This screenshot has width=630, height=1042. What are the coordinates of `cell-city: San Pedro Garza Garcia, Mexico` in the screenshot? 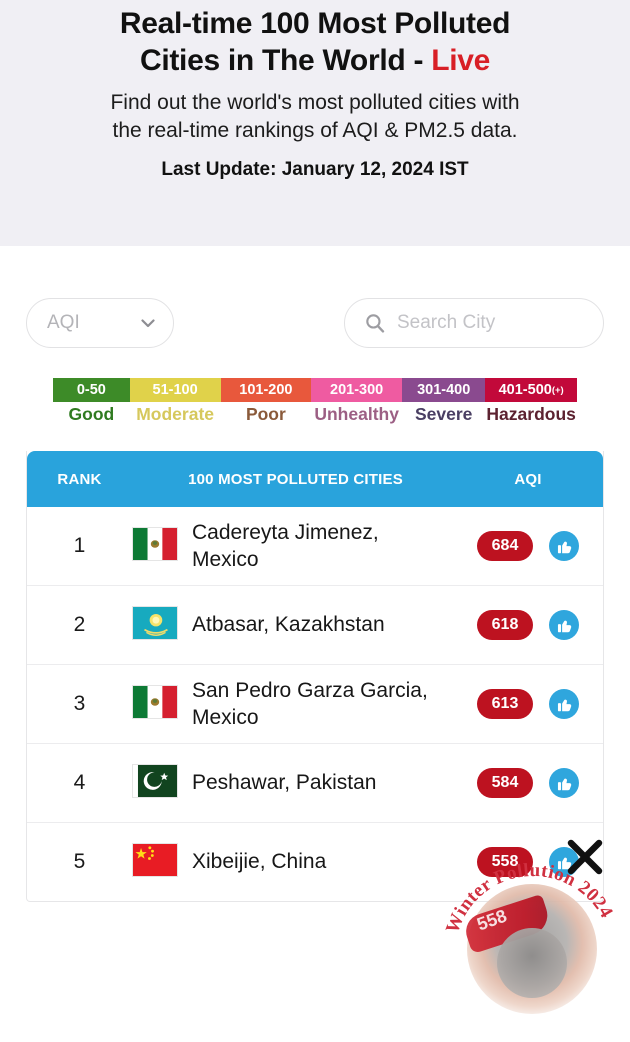 It's located at (292, 704).